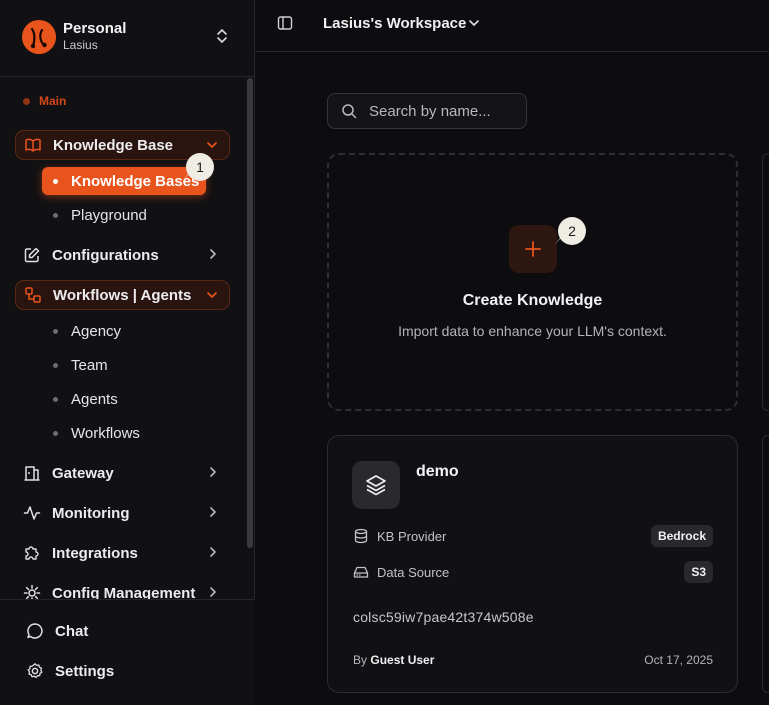 This screenshot has height=705, width=769. I want to click on sidebar-item-configurations: Configurations, so click(122, 255).